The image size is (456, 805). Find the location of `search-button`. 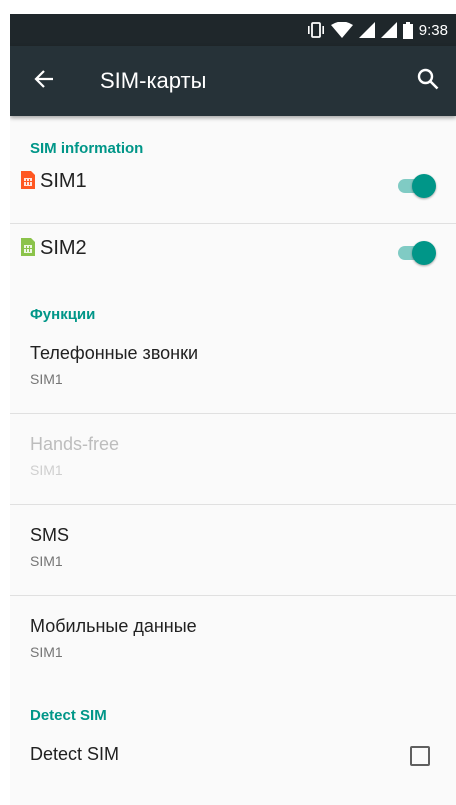

search-button is located at coordinates (428, 81).